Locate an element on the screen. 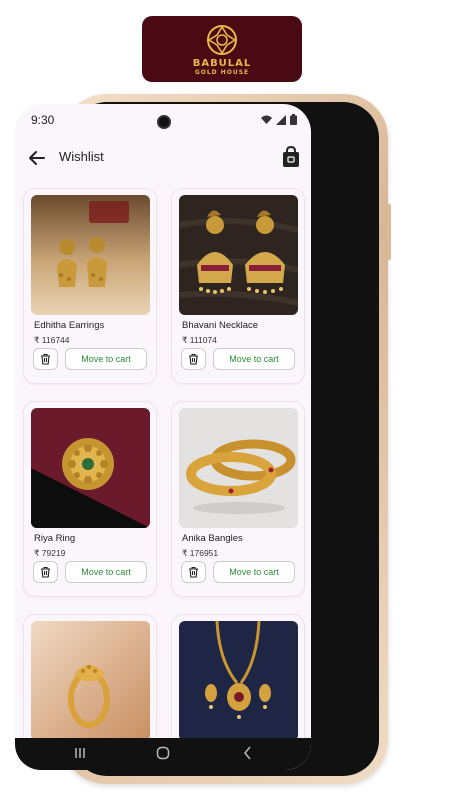  product-name: Bhavani Necklace is located at coordinates (220, 325).